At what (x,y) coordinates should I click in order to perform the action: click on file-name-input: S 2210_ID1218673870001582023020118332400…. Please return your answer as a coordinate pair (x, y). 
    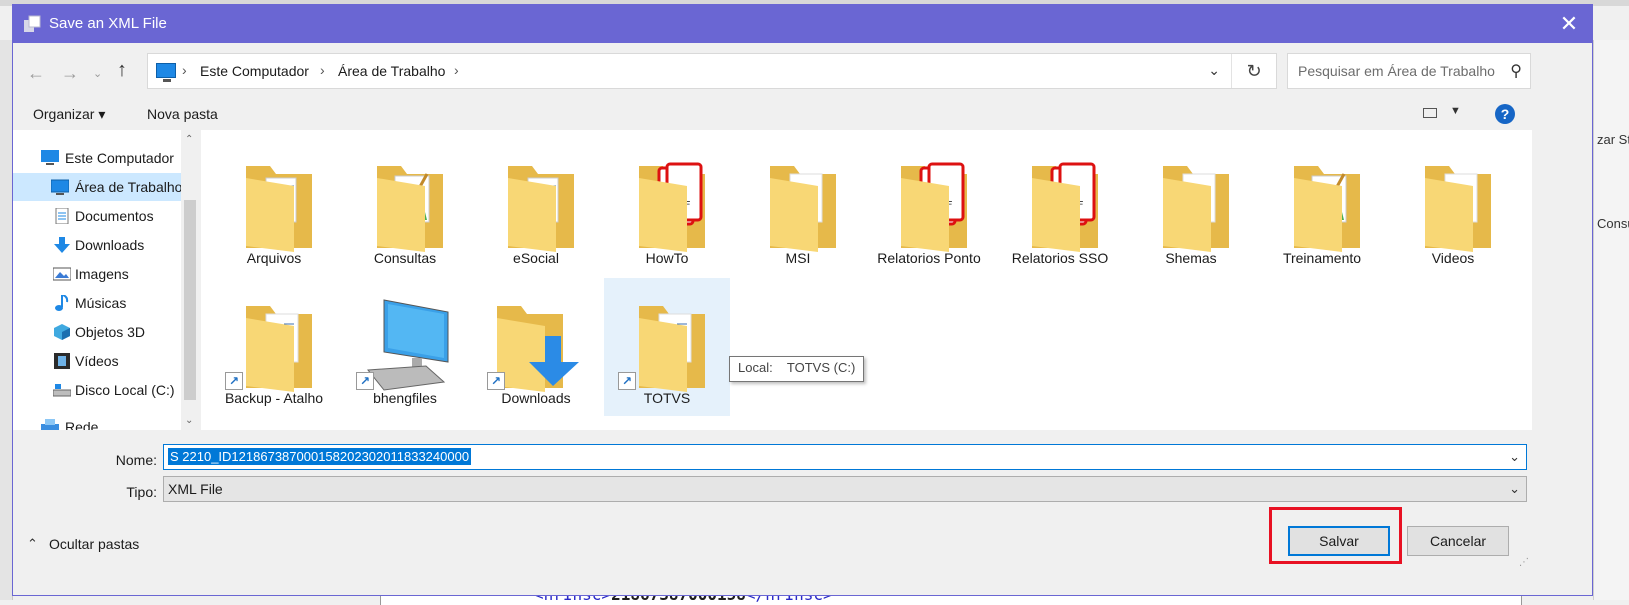
    Looking at the image, I should click on (845, 457).